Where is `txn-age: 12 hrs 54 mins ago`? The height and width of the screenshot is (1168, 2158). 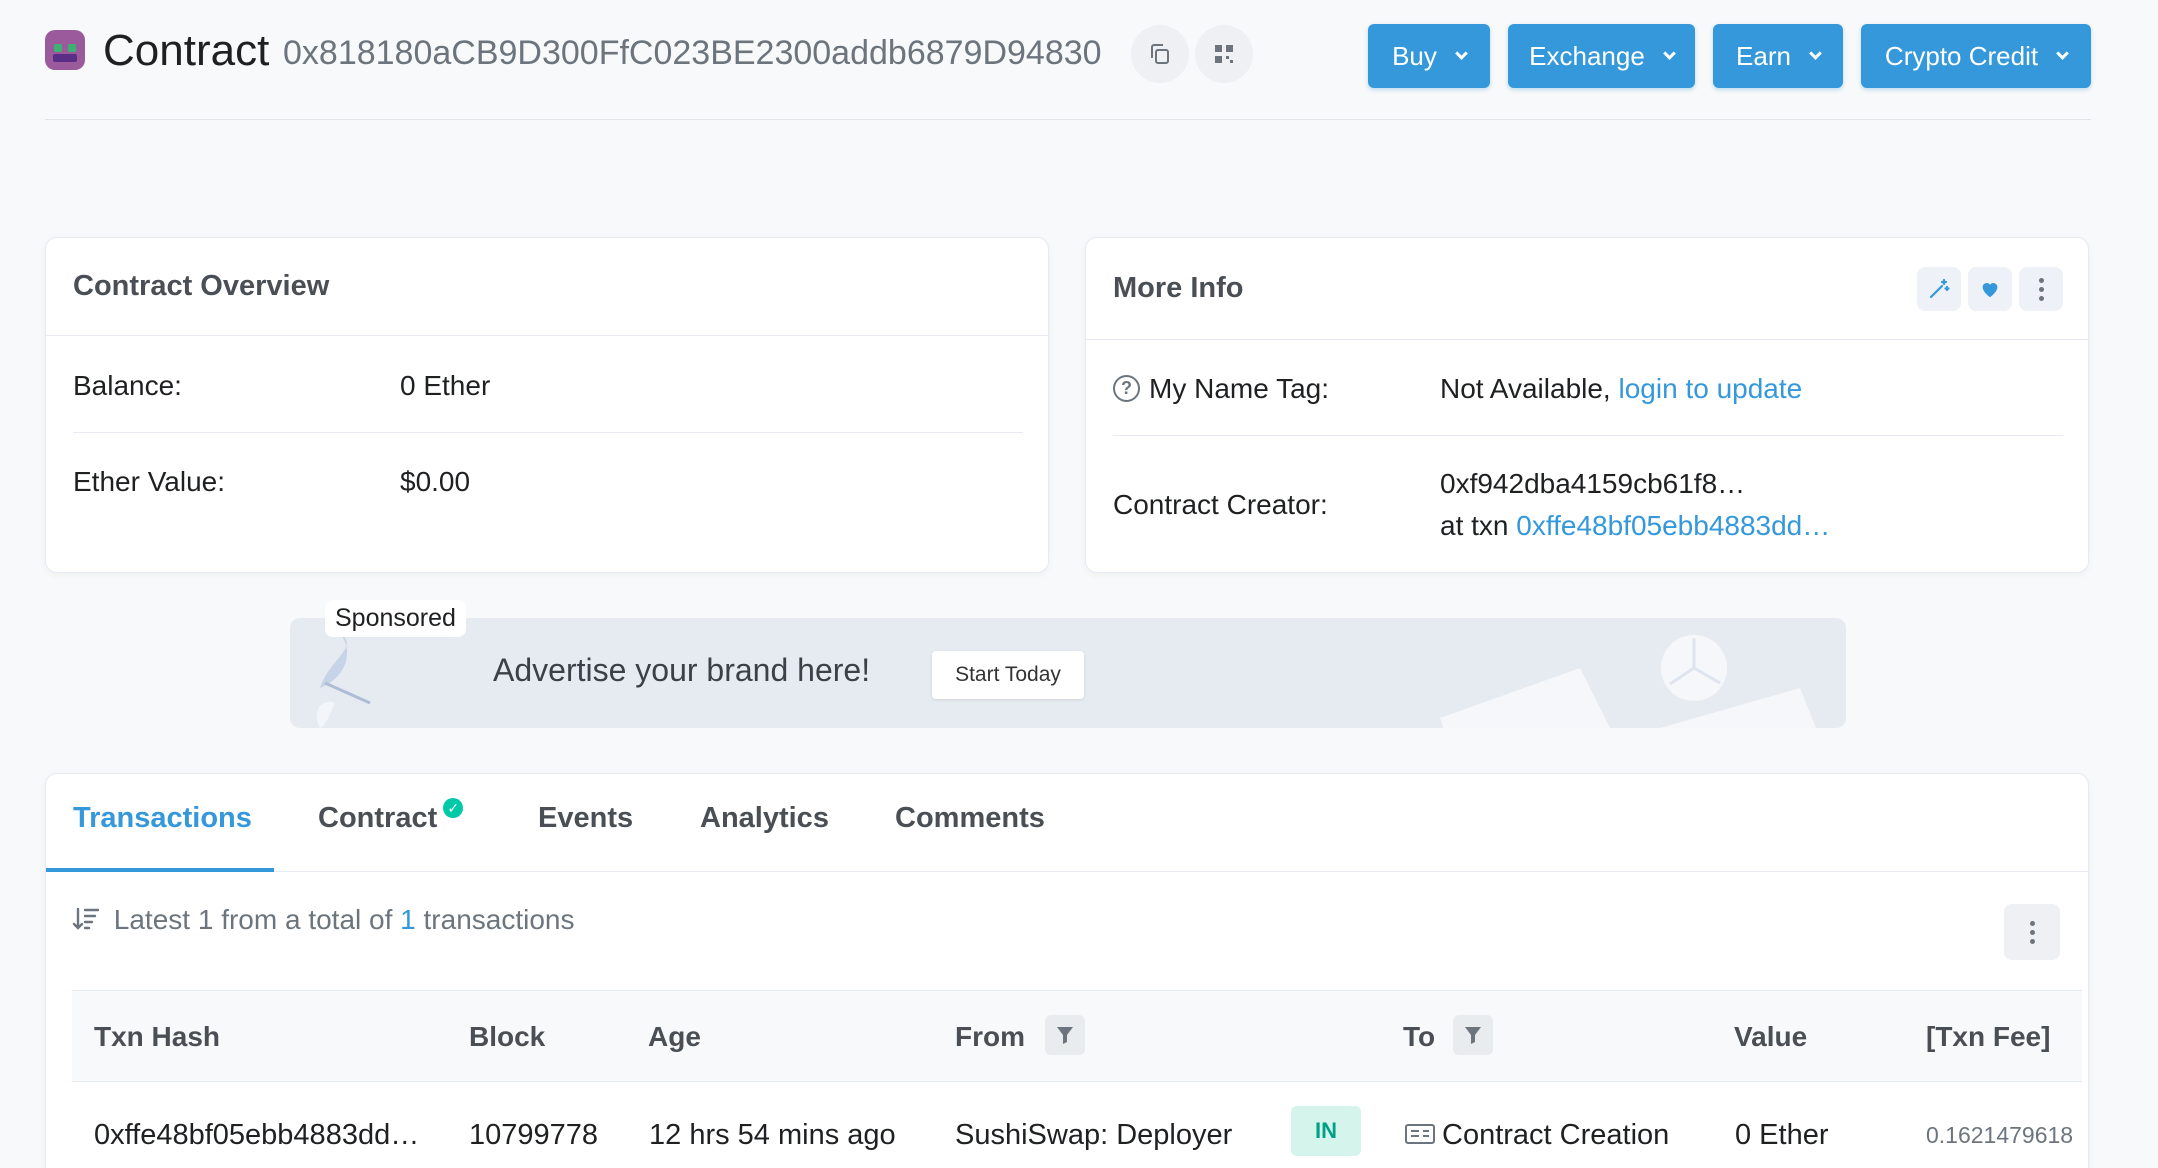 txn-age: 12 hrs 54 mins ago is located at coordinates (772, 1135).